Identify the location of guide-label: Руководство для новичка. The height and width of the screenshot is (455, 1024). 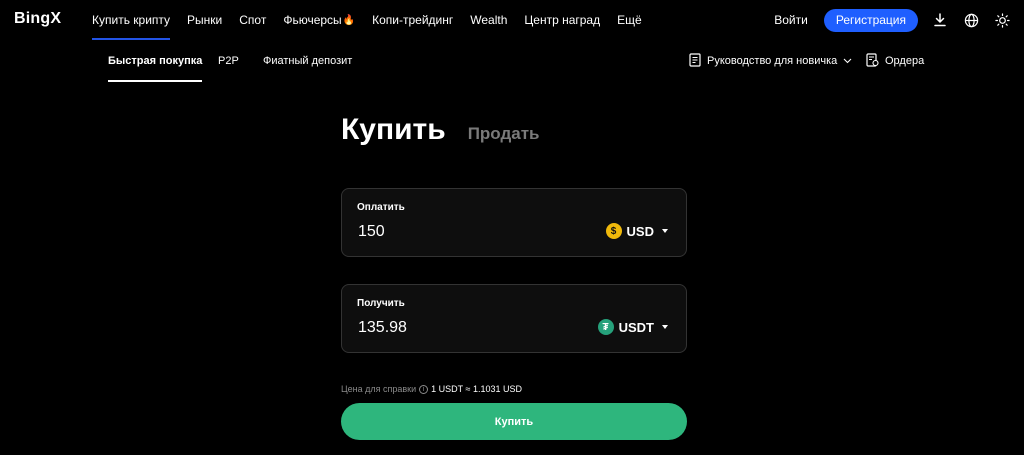
(772, 61).